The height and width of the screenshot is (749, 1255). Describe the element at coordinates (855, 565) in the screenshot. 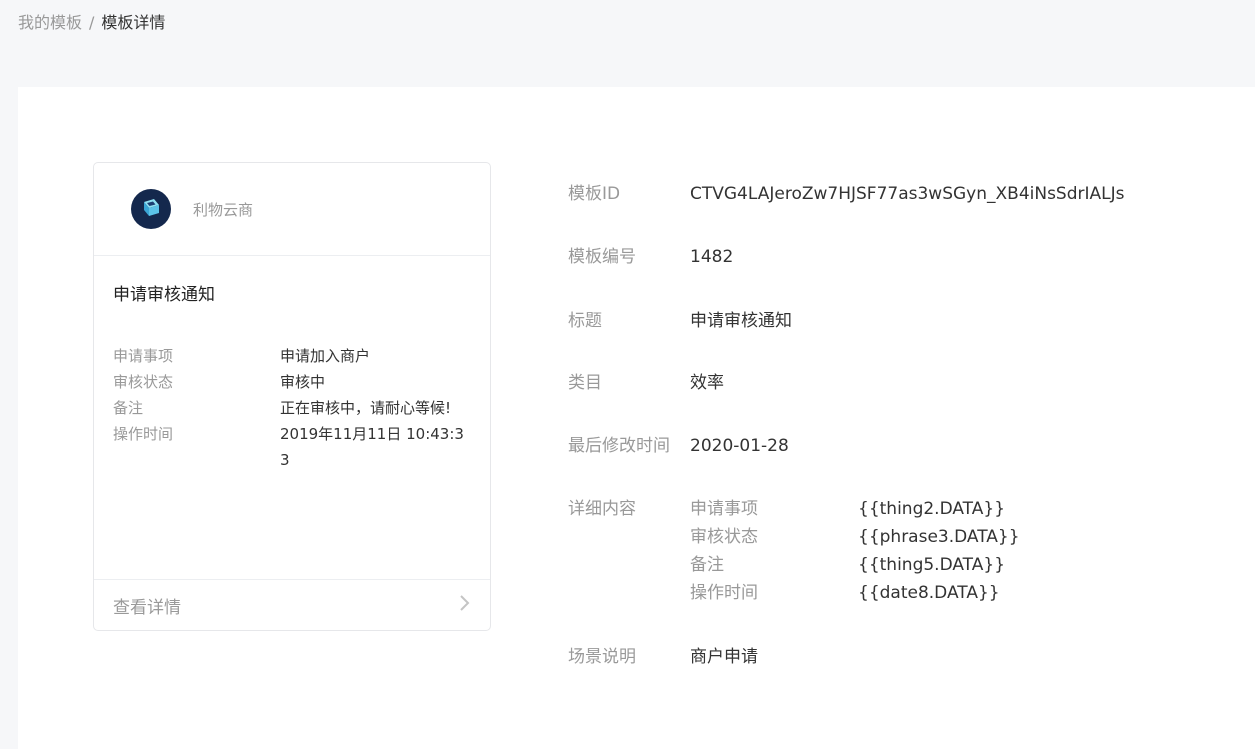

I see `list-item: 备注 {{thing5.DATA}}` at that location.